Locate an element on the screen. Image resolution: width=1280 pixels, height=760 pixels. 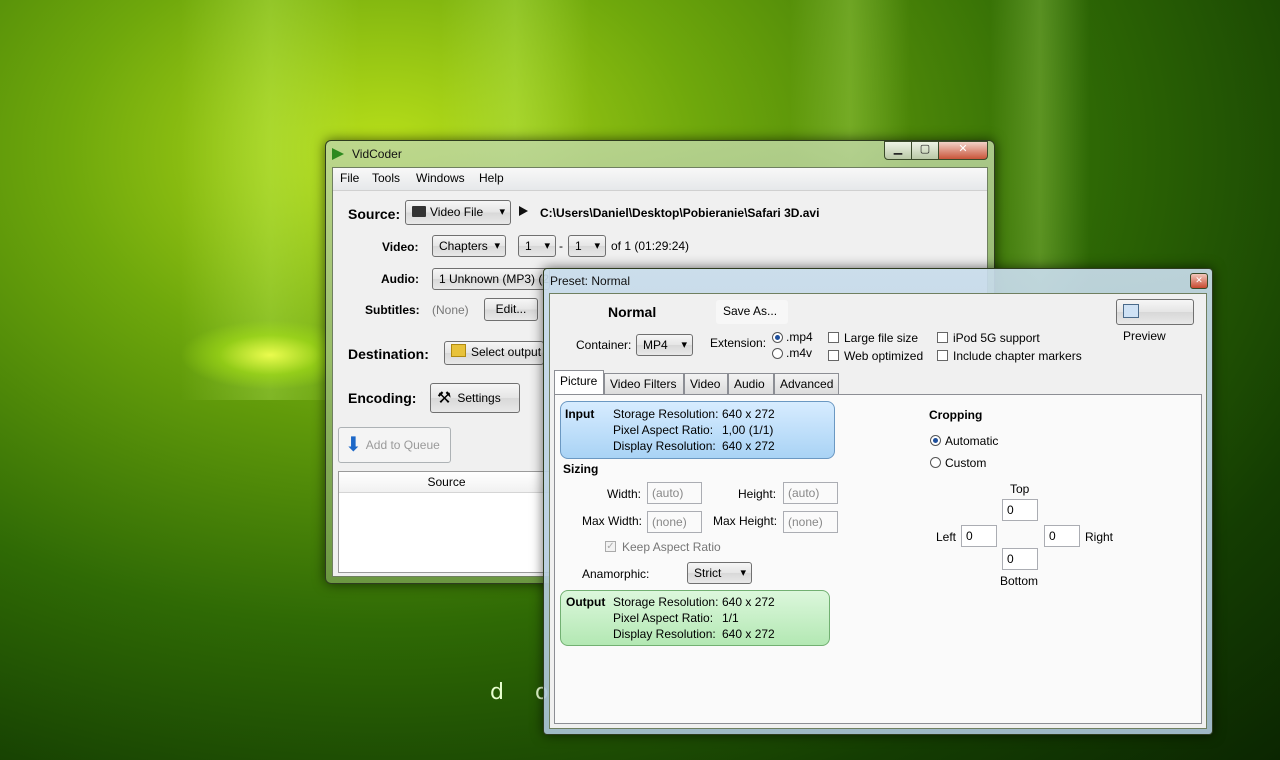
crop-bottom-input: 0 is located at coordinates (1020, 559).